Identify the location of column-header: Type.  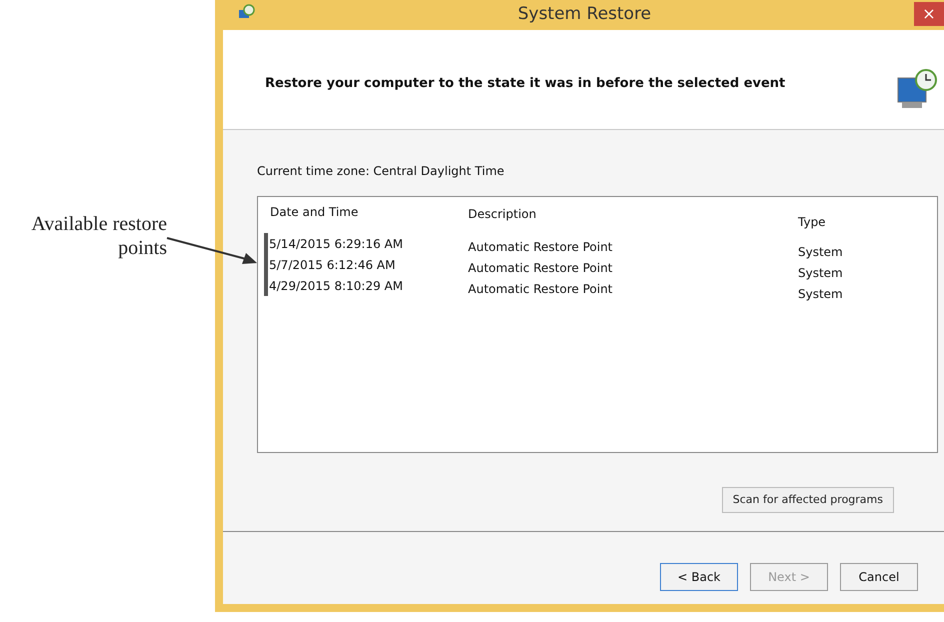
(812, 217).